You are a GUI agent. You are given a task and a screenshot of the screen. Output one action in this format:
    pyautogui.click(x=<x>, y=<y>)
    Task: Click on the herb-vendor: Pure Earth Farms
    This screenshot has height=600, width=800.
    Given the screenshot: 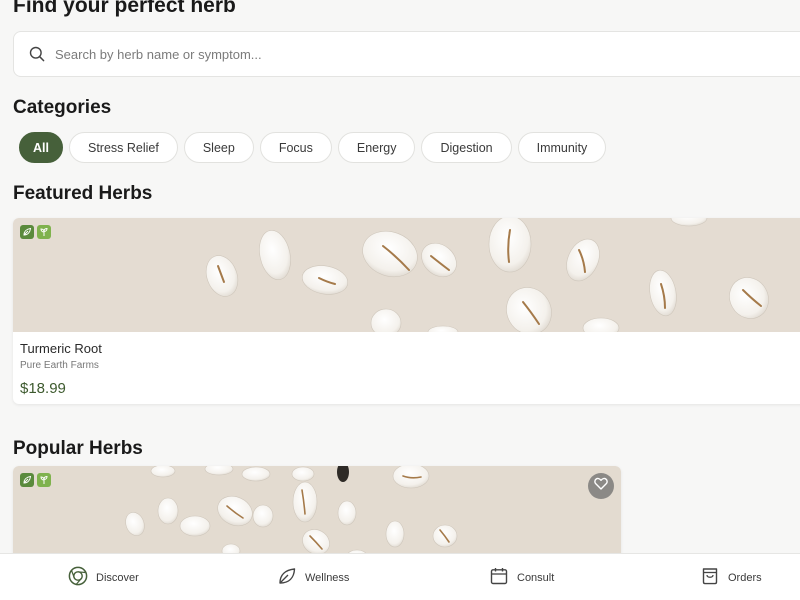 What is the action you would take?
    pyautogui.click(x=59, y=365)
    